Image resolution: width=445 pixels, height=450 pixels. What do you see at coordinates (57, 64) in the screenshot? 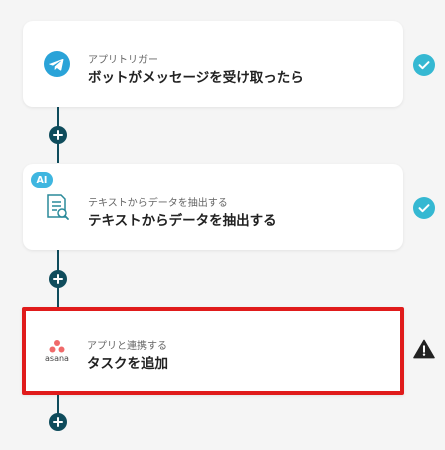
I see `telegram-icon` at bounding box center [57, 64].